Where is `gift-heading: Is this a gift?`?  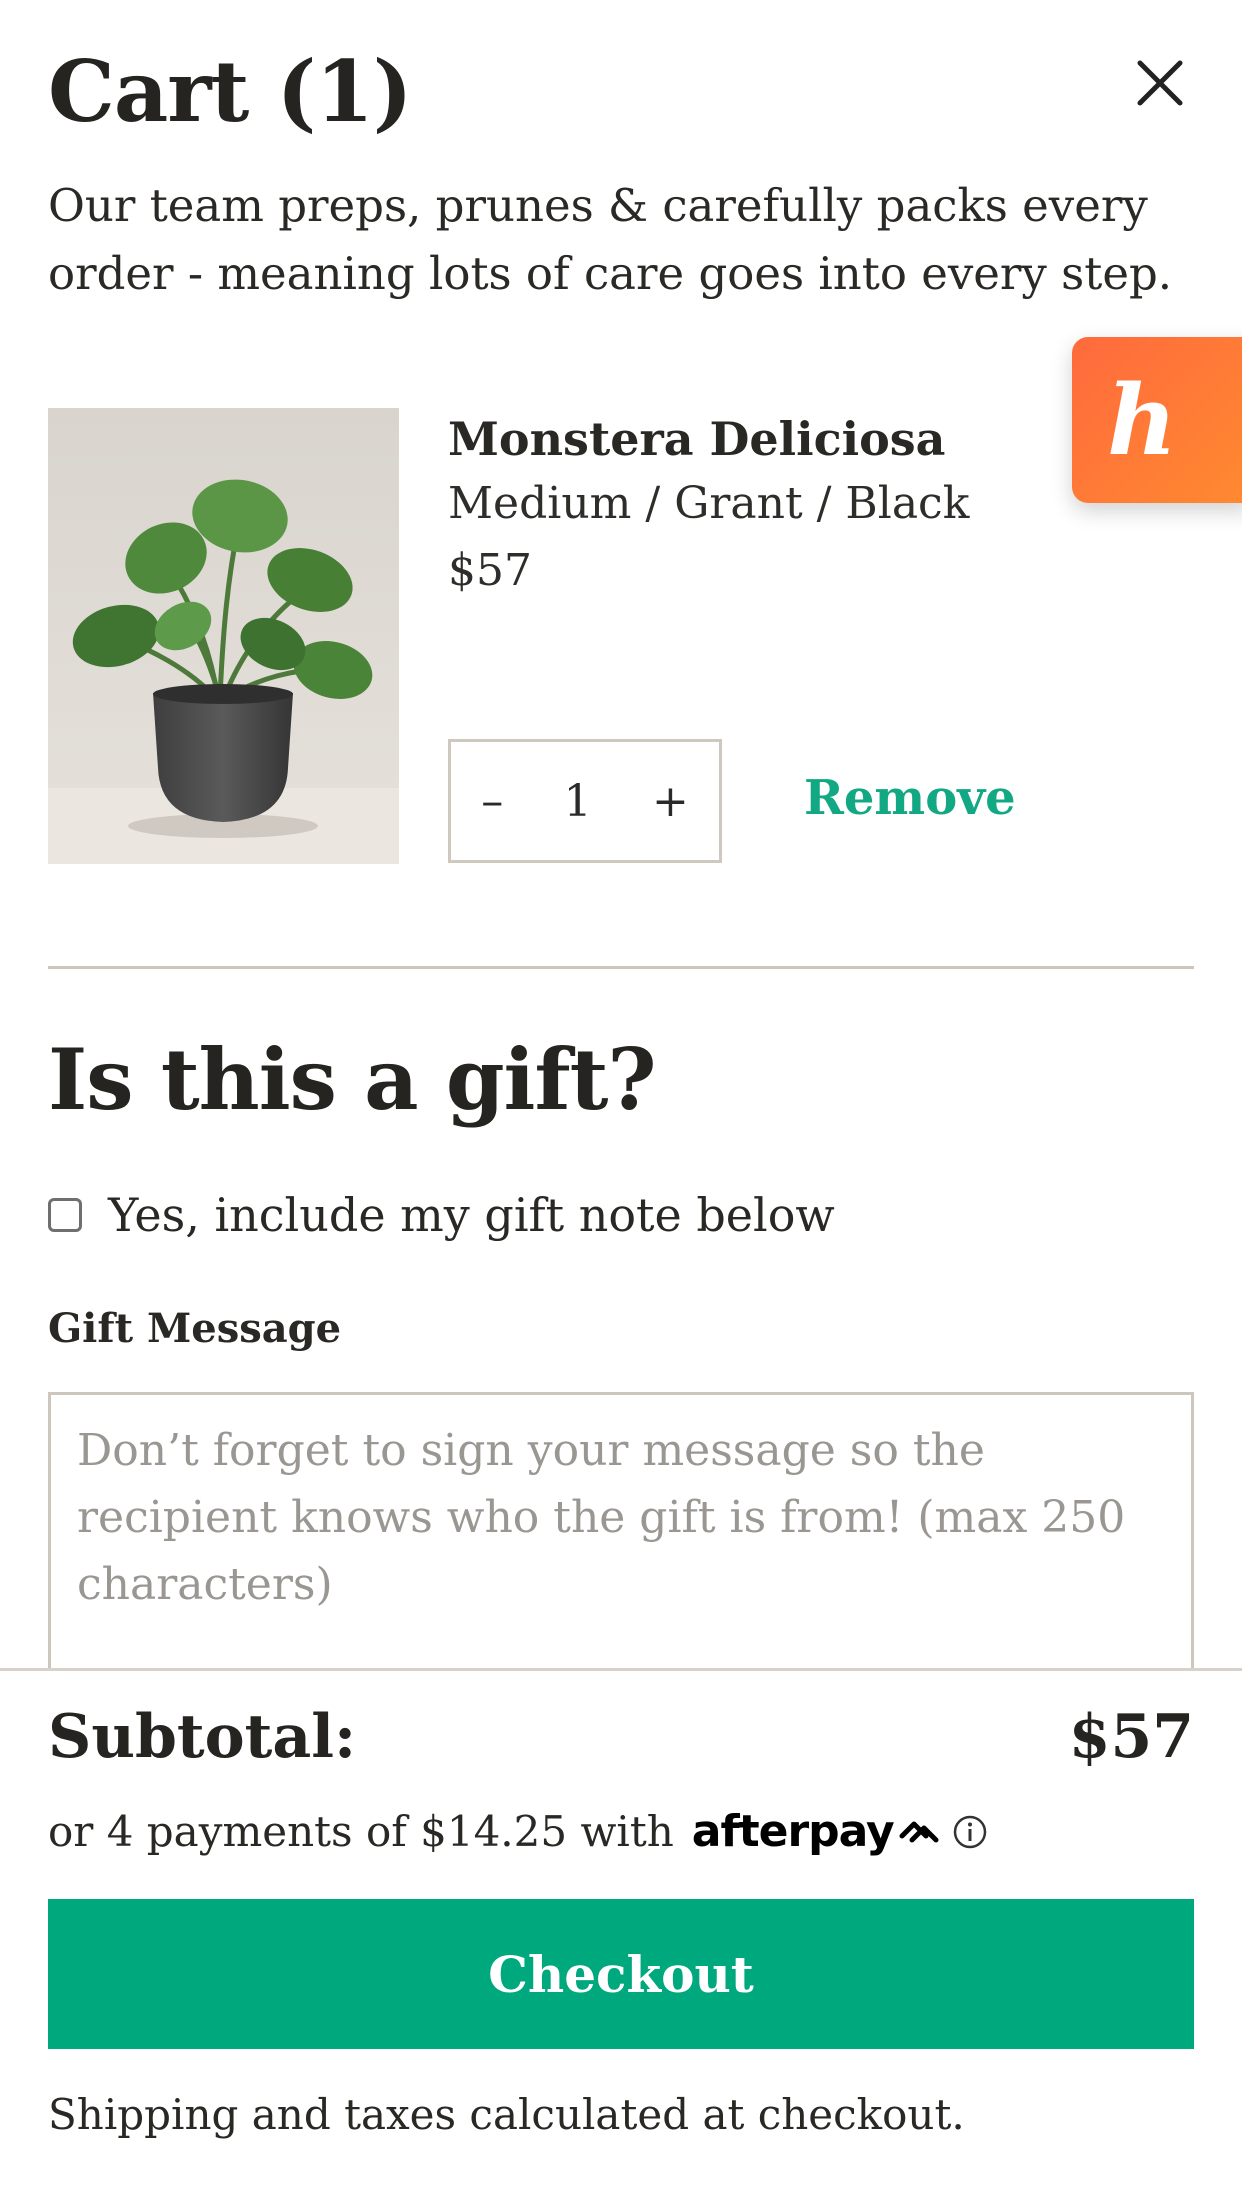 gift-heading: Is this a gift? is located at coordinates (352, 1079).